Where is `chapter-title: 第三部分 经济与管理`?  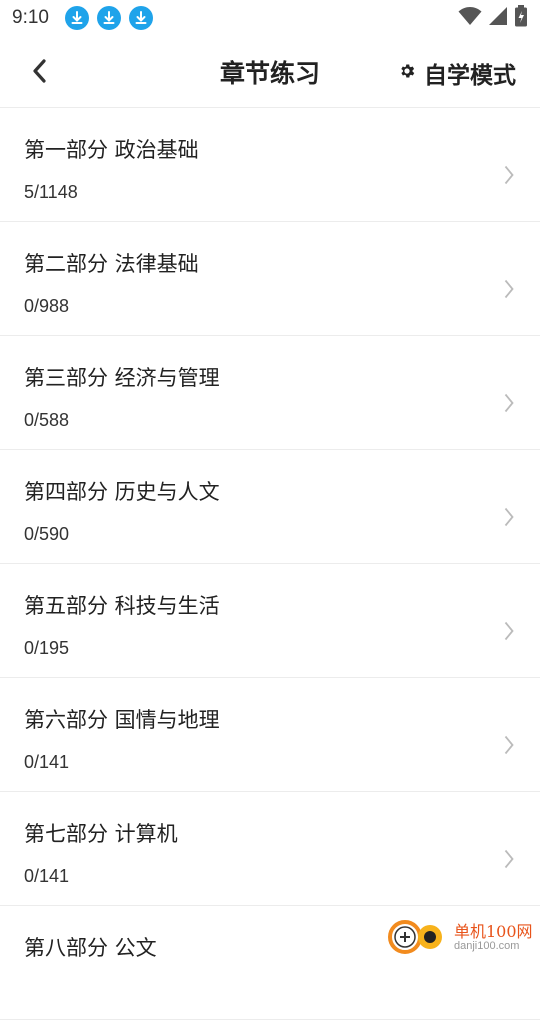 chapter-title: 第三部分 经济与管理 is located at coordinates (122, 377).